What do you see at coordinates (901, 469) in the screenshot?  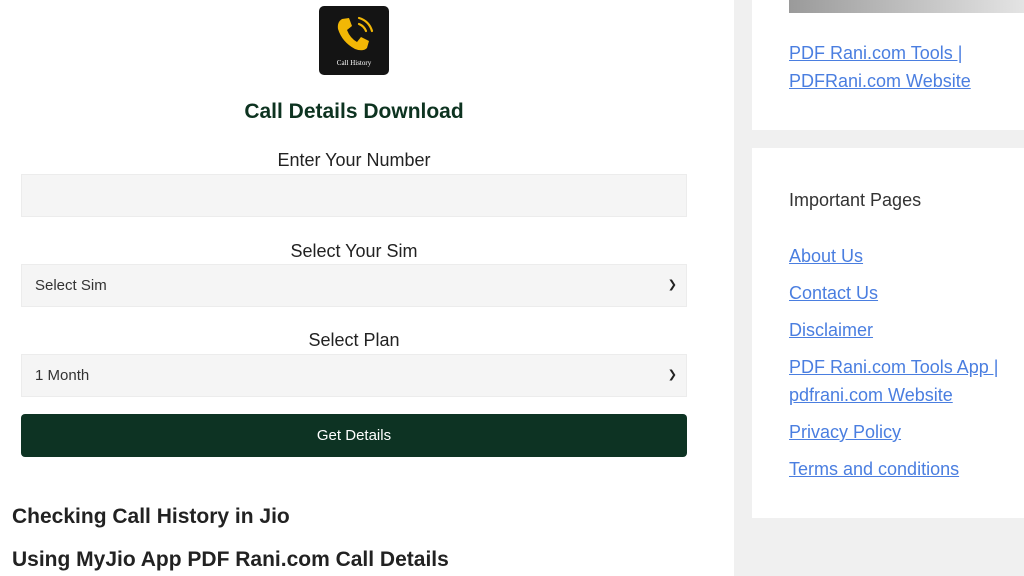 I see `sidebar-link-terms: Terms and conditions` at bounding box center [901, 469].